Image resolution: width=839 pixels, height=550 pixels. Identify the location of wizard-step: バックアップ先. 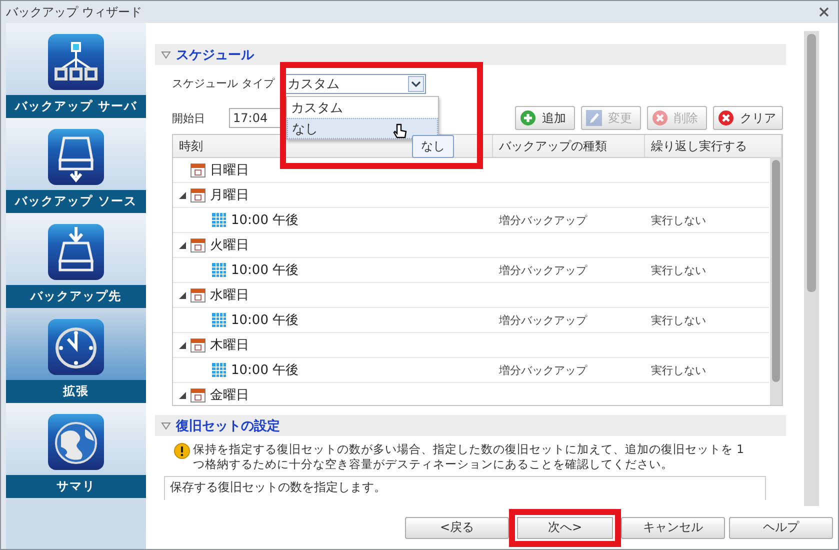
(76, 260).